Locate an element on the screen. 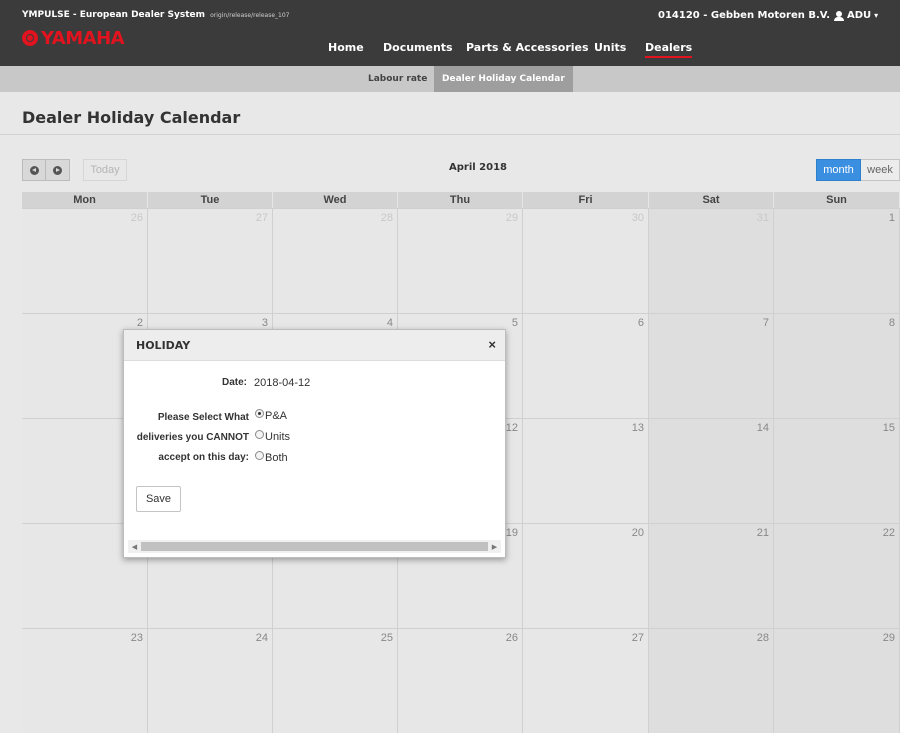 The height and width of the screenshot is (733, 900). nav-dealers: Dealers is located at coordinates (669, 49).